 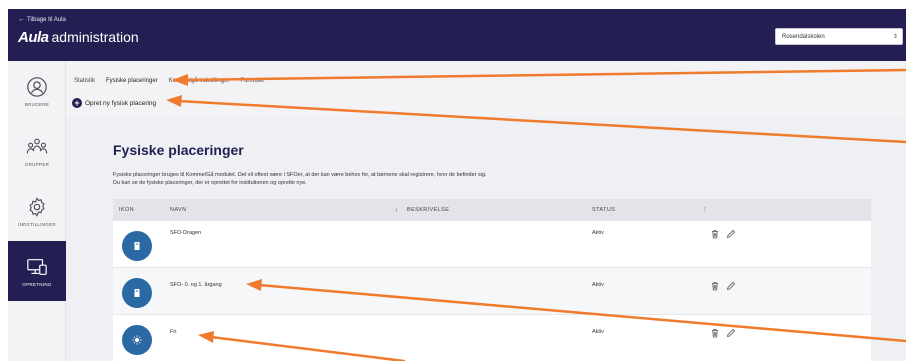 What do you see at coordinates (492, 291) in the screenshot?
I see `table-row: SFO- 0. og 1. årgang Aktiv` at bounding box center [492, 291].